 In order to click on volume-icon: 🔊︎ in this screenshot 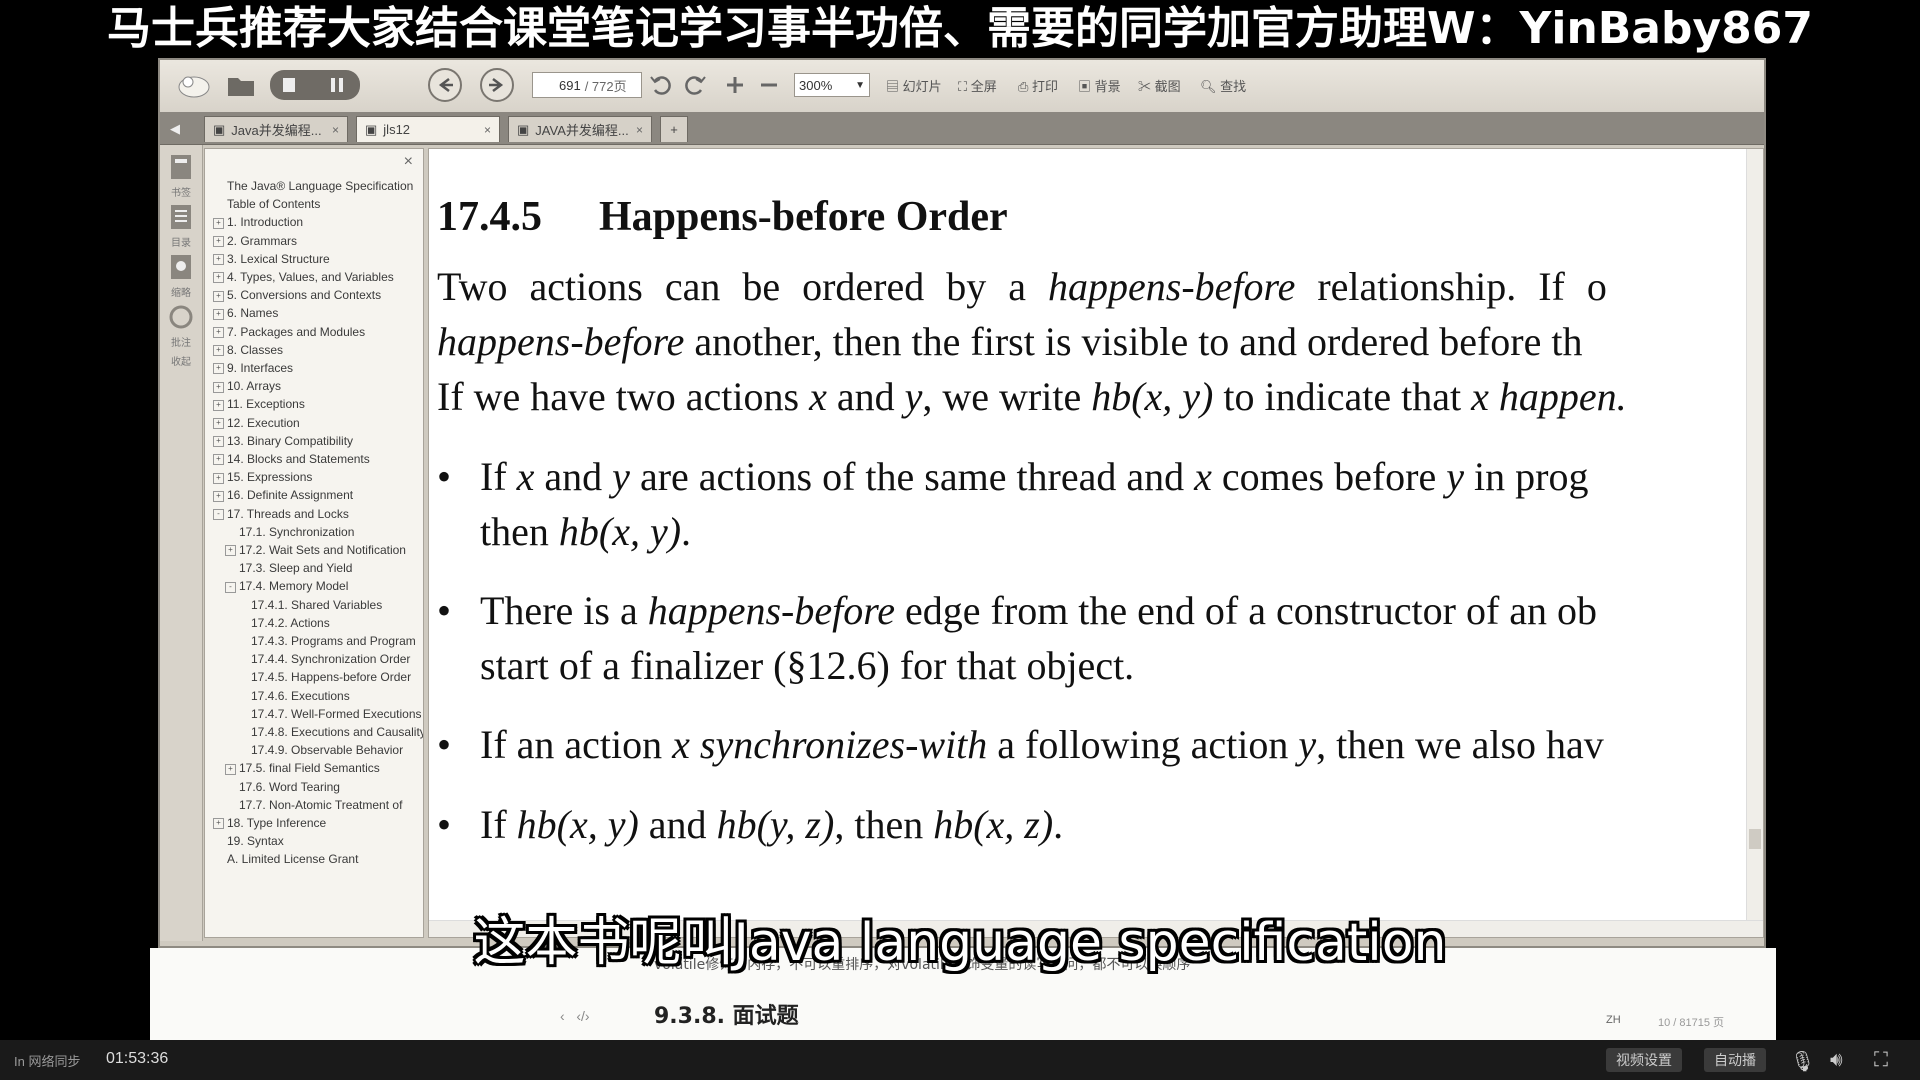, I will do `click(1836, 1060)`.